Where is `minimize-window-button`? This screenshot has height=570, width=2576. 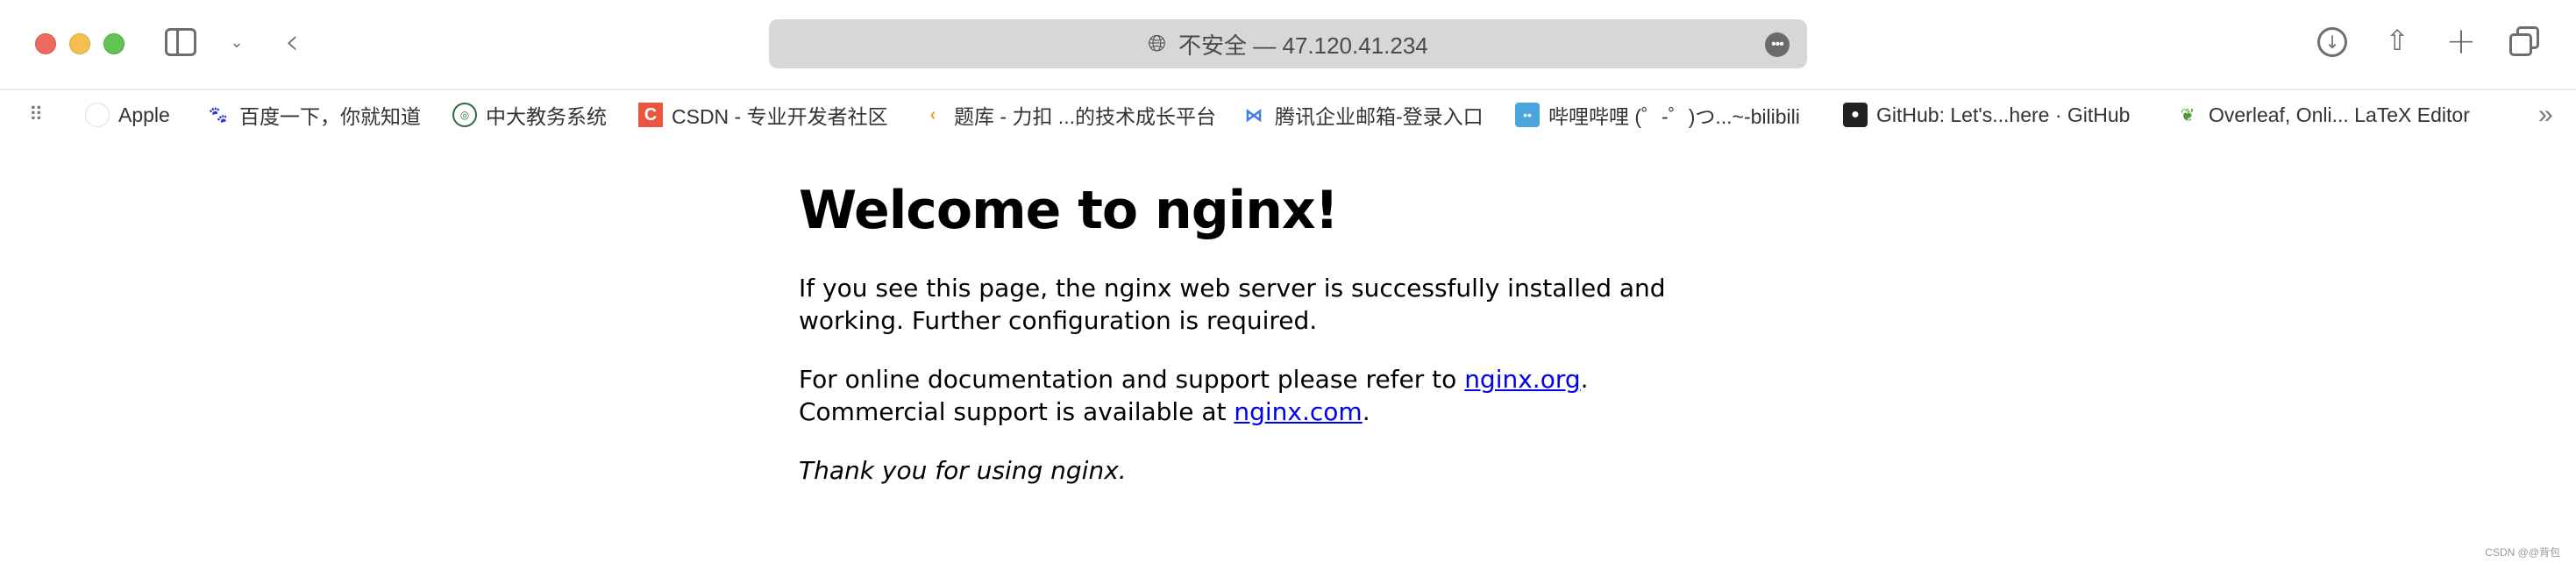 minimize-window-button is located at coordinates (79, 43).